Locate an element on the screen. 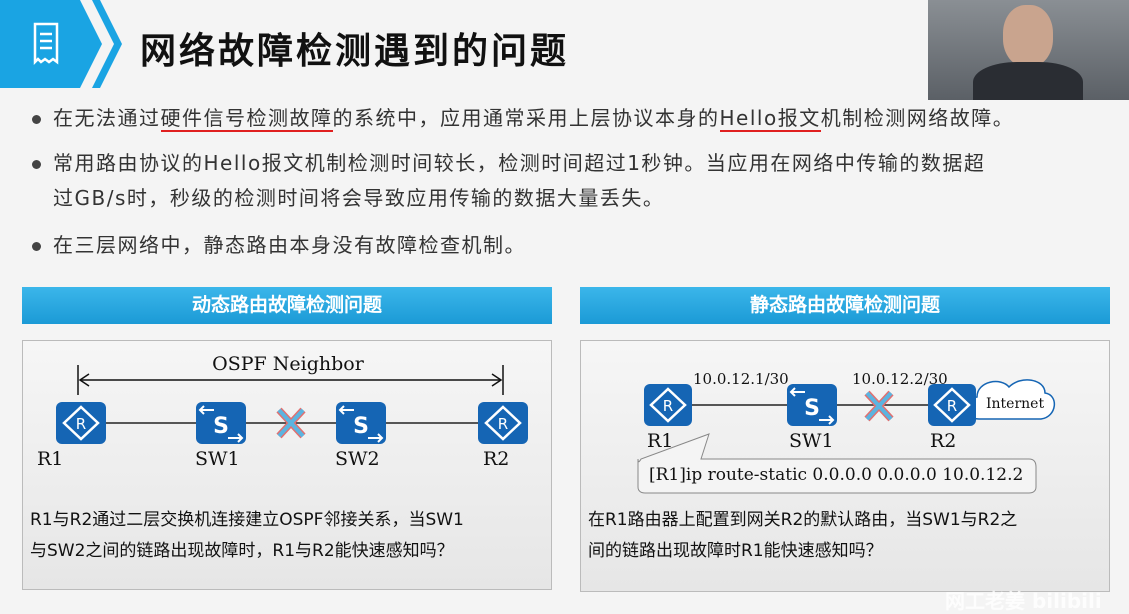 The height and width of the screenshot is (614, 1129). ospf-neighbor-label: OSPF Neighbor is located at coordinates (288, 364).